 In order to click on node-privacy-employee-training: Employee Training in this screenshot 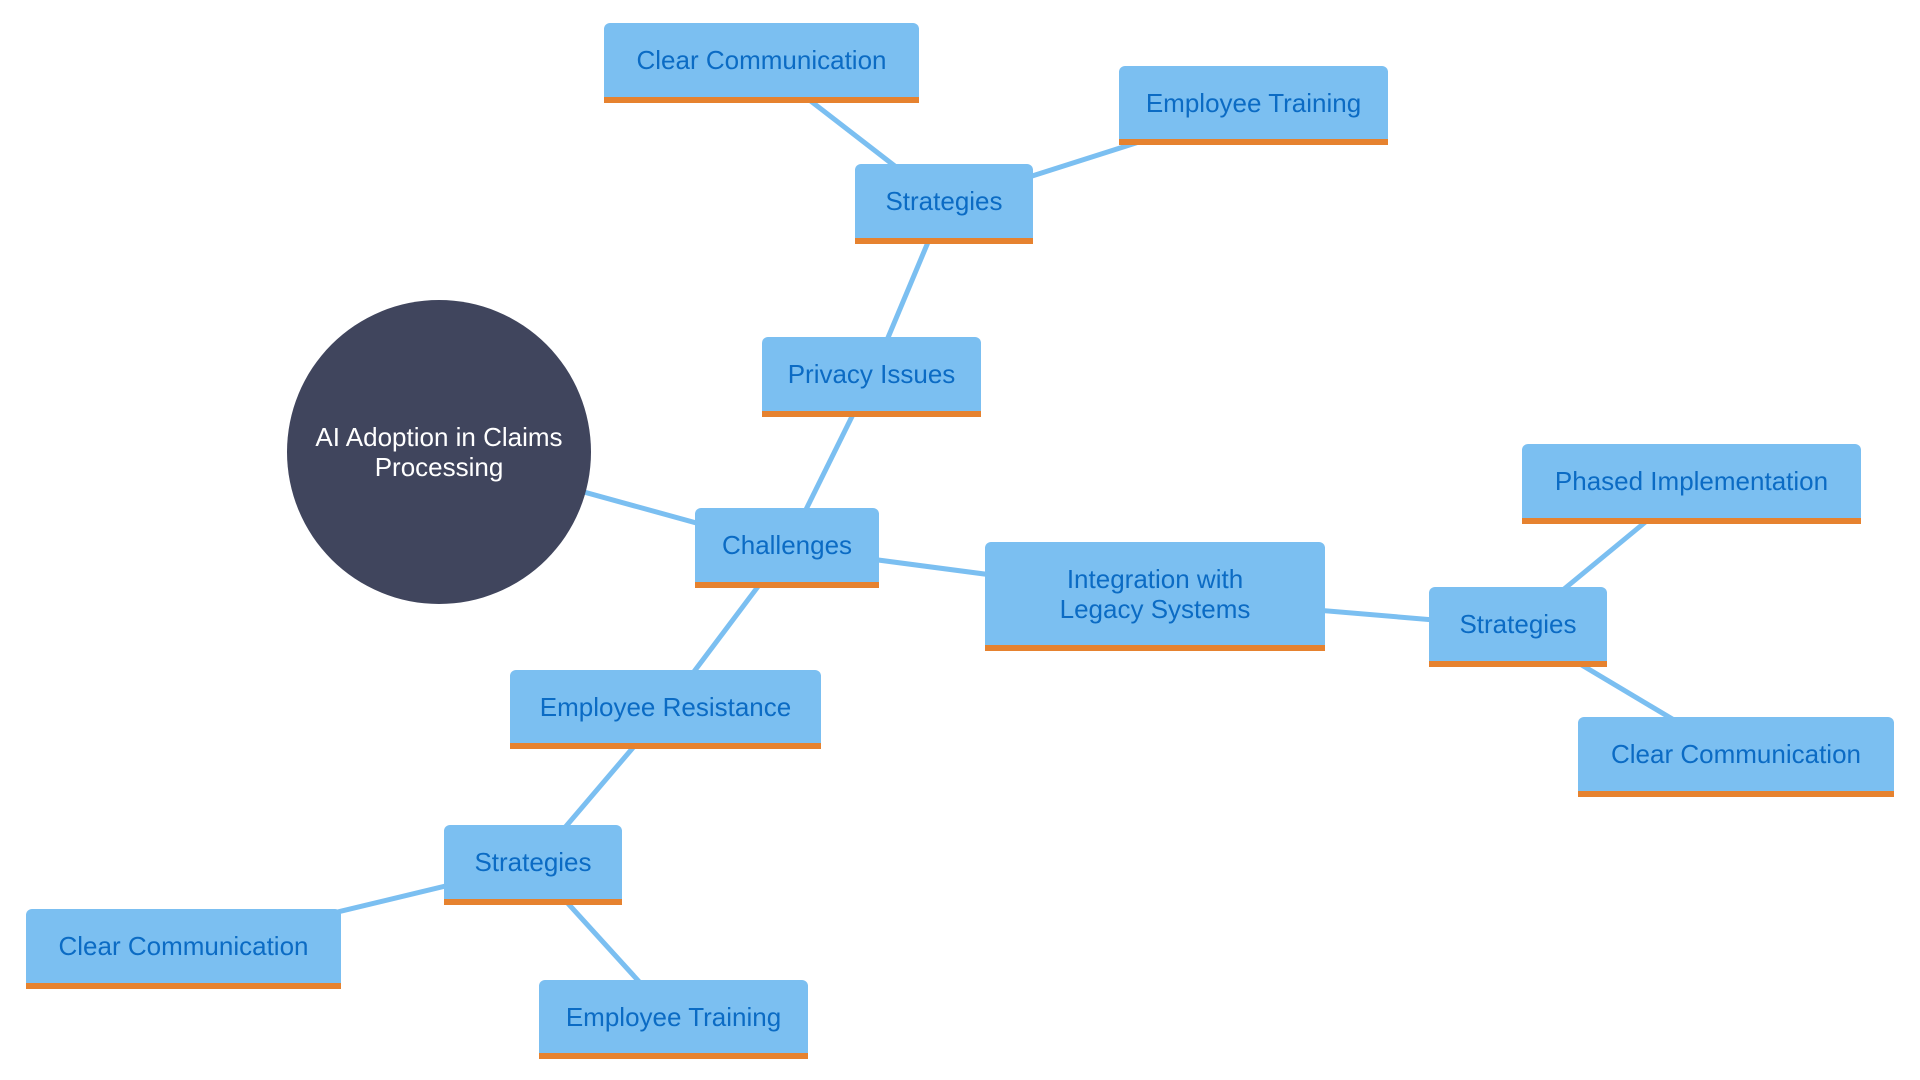, I will do `click(1253, 105)`.